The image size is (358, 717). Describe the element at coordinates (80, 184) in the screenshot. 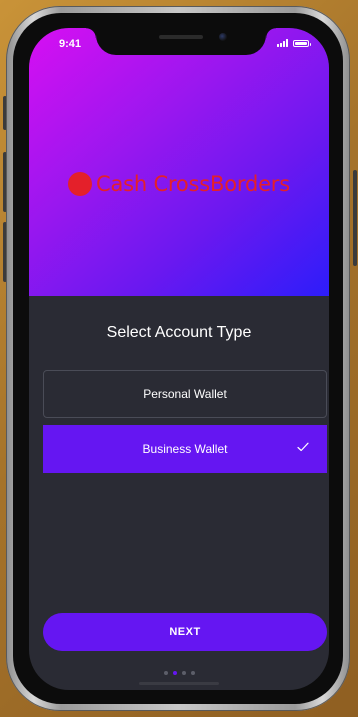

I see `brand-circle-icon` at that location.